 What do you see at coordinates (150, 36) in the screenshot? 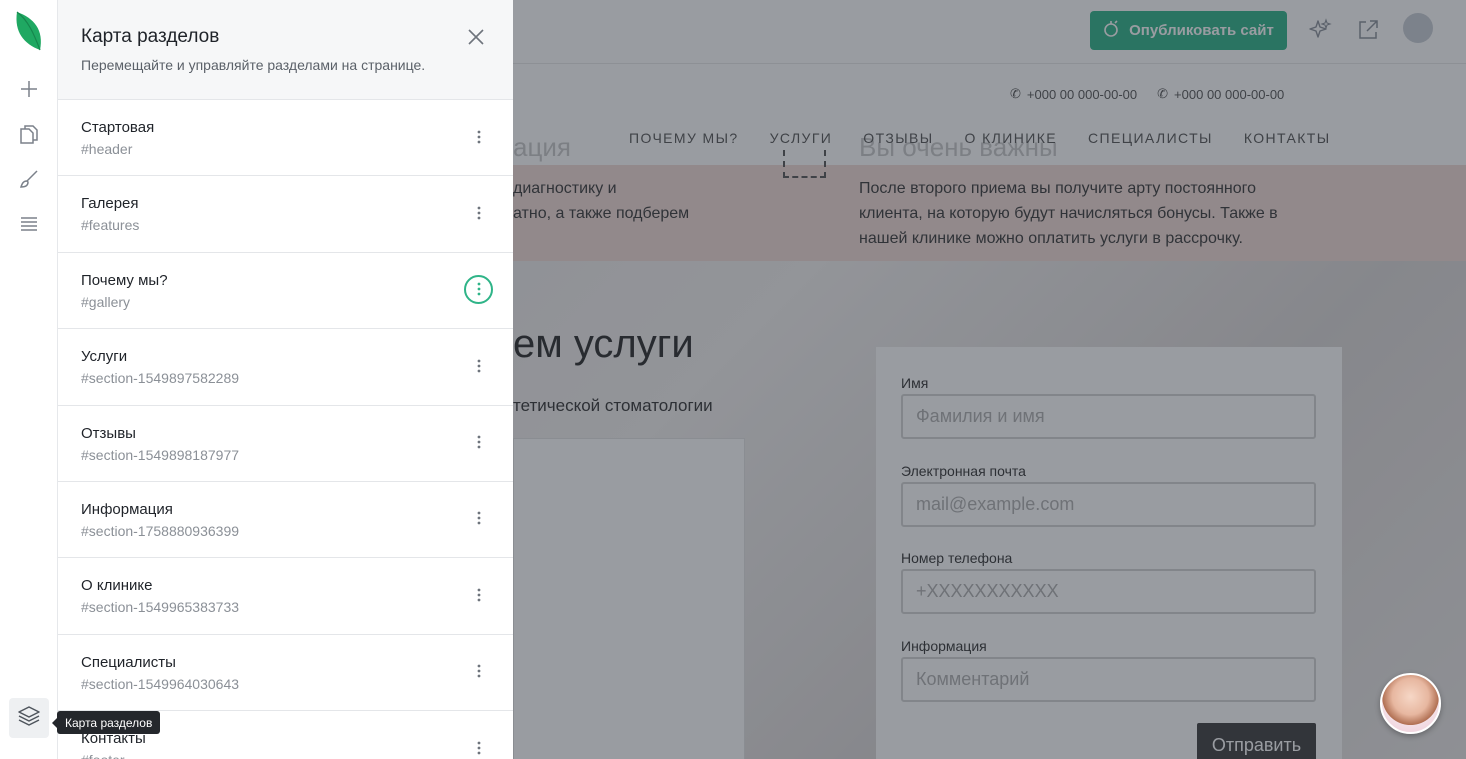
I see `panel-title: Карта разделов` at bounding box center [150, 36].